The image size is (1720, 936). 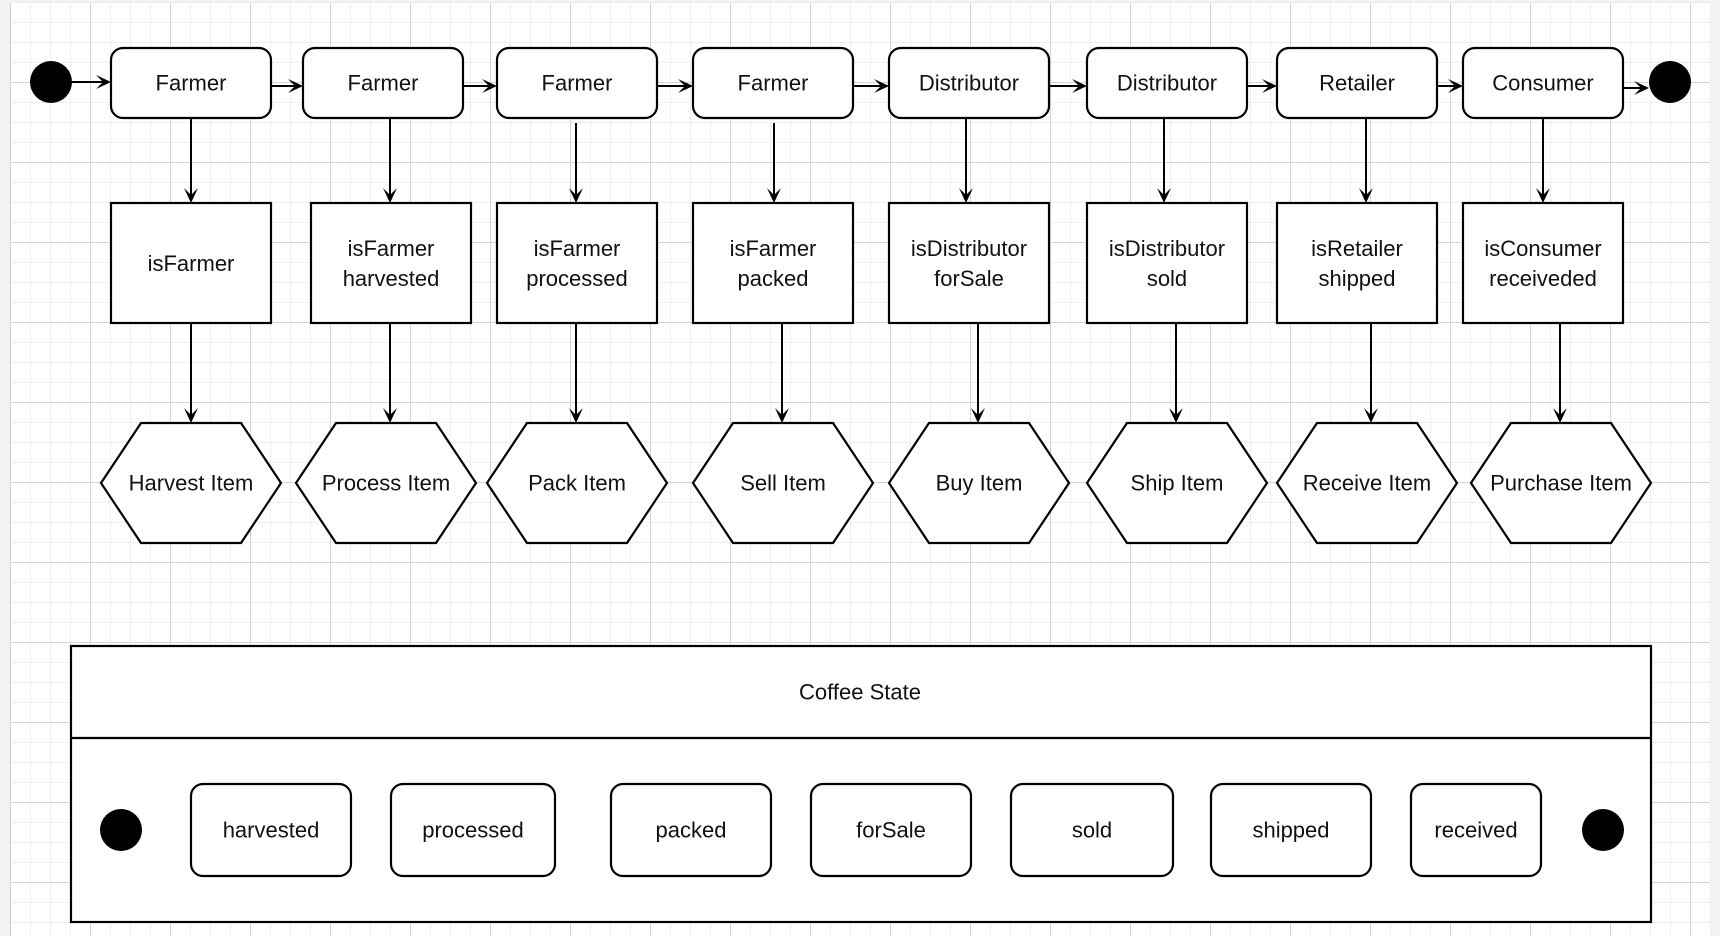 I want to click on role-check-node: isConsumer receiveded, so click(x=1543, y=263).